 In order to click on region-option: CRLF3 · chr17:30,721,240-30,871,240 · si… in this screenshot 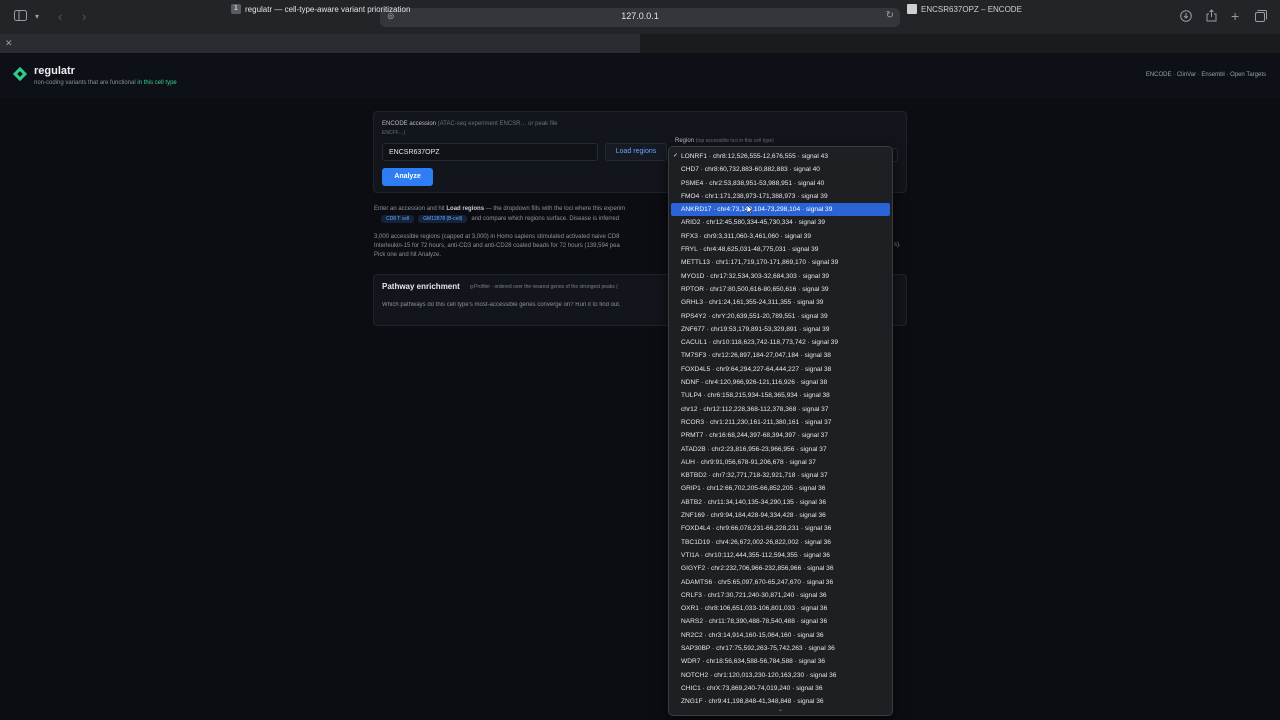, I will do `click(780, 595)`.